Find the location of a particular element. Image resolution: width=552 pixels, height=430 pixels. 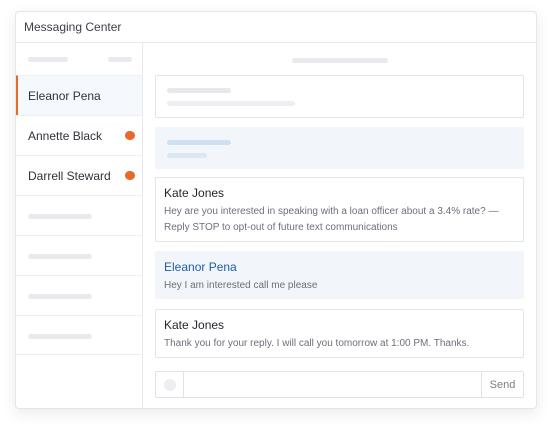

attach-icon is located at coordinates (170, 385).